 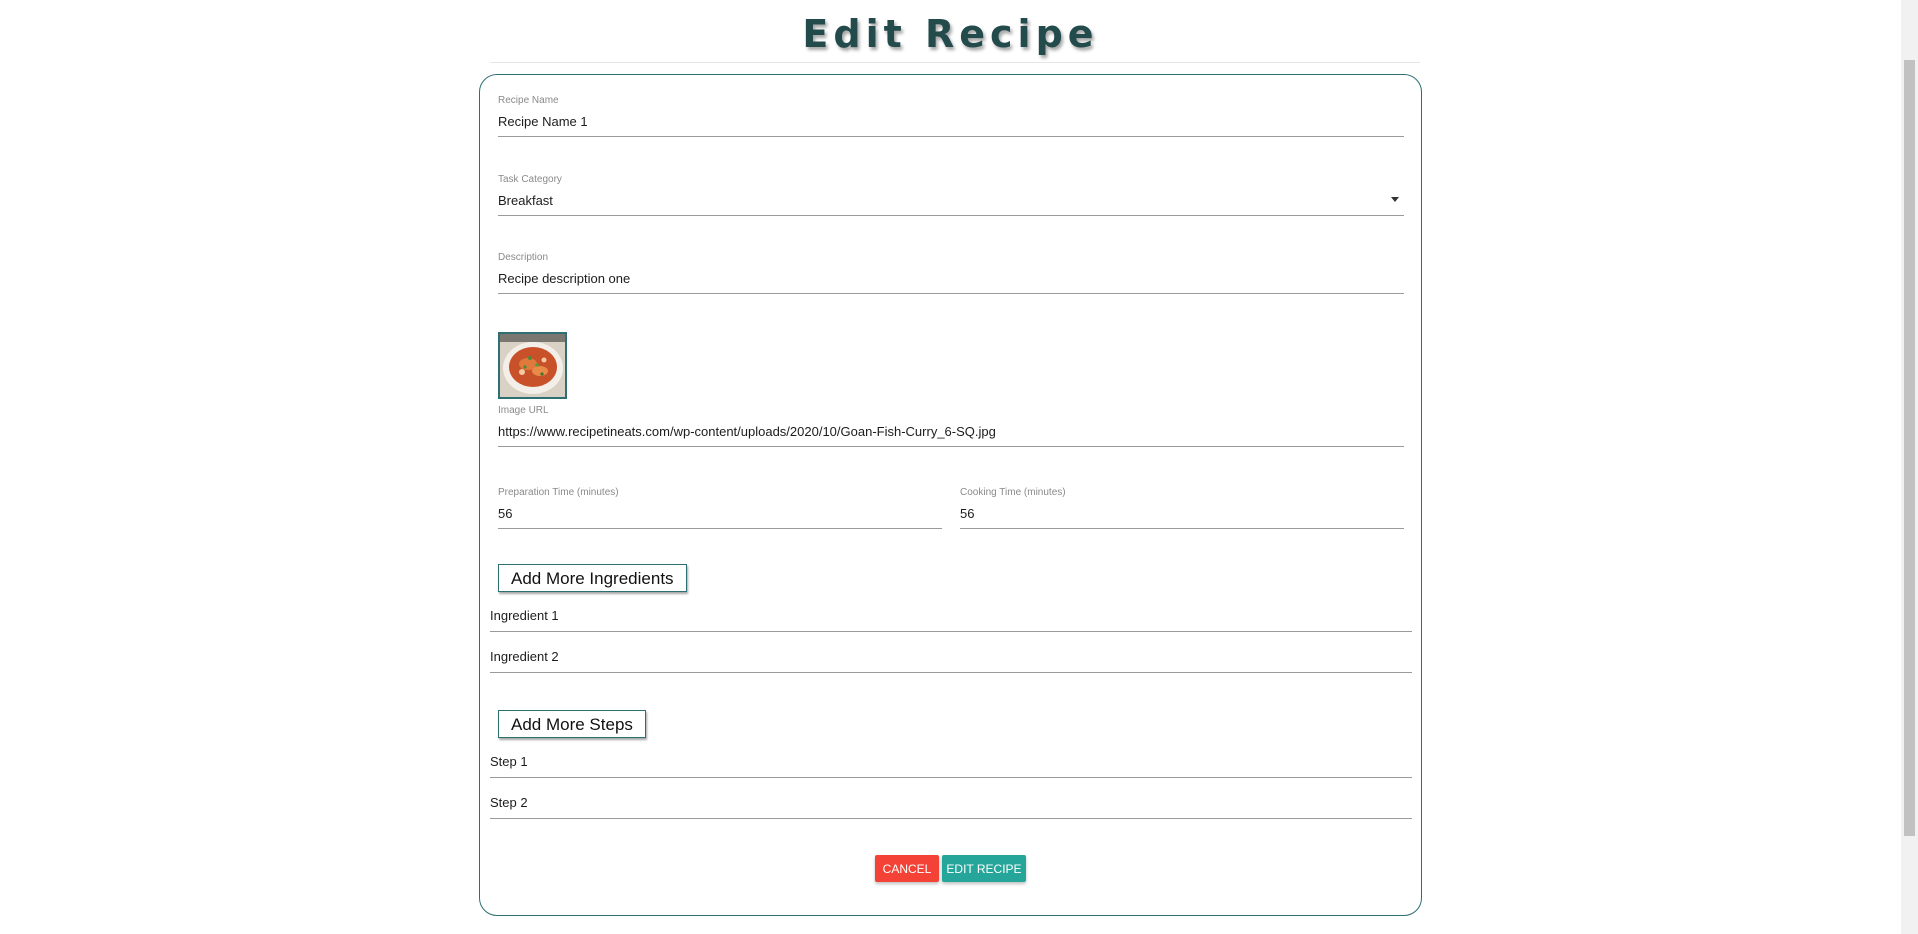 What do you see at coordinates (572, 724) in the screenshot?
I see `add-steps-button: Add More Steps` at bounding box center [572, 724].